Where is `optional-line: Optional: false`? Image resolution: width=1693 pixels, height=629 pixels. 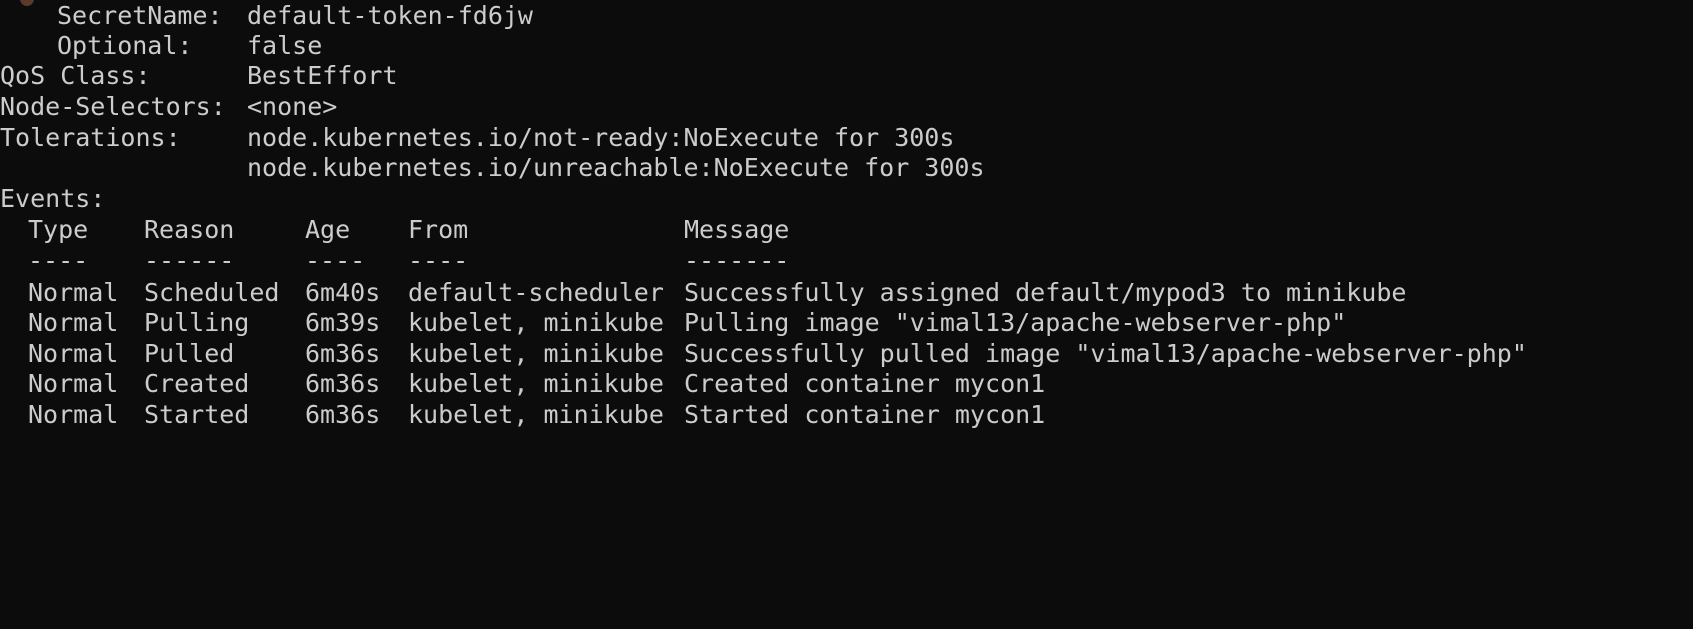 optional-line: Optional: false is located at coordinates (161, 45).